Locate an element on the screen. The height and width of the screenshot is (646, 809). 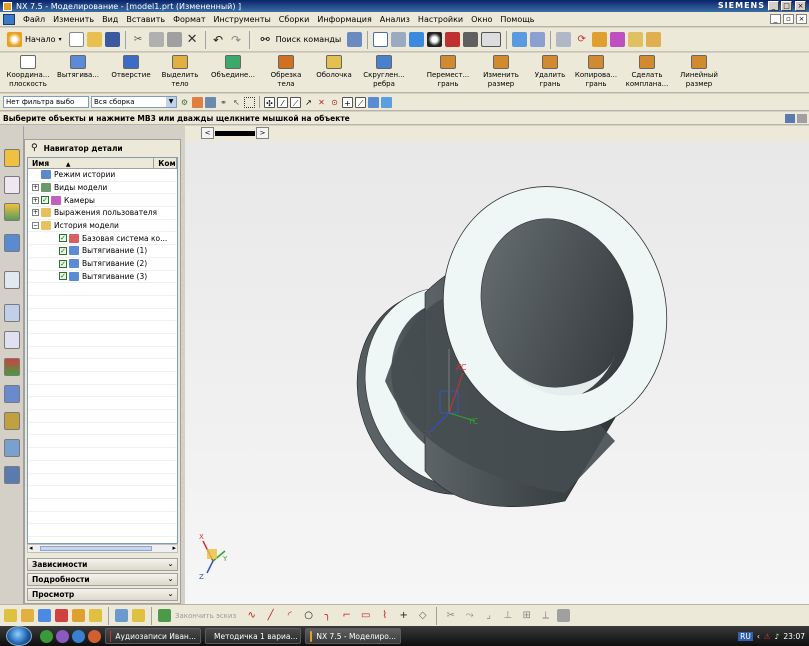
menu-information: Информация is located at coordinates (344, 19).